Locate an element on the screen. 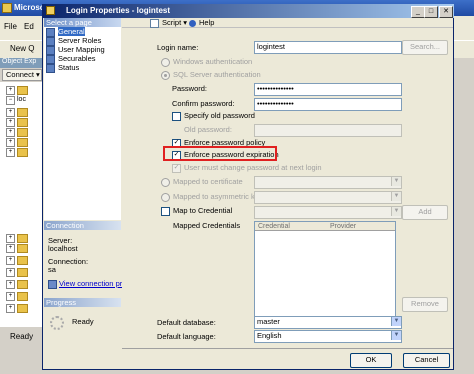 The image size is (474, 374). default-language-dropdown: English ▼ is located at coordinates (328, 336).